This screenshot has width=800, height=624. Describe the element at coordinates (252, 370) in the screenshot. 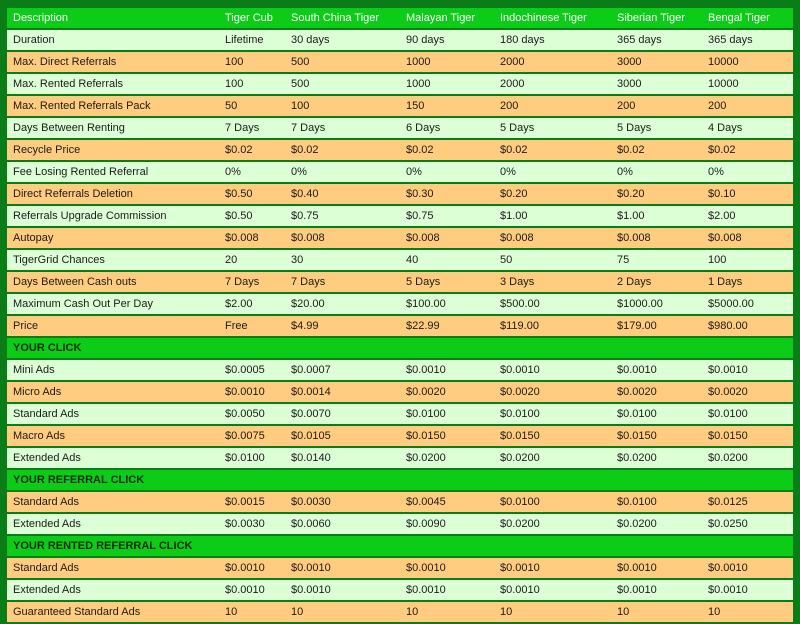

I see `row-value: $0.0005` at that location.